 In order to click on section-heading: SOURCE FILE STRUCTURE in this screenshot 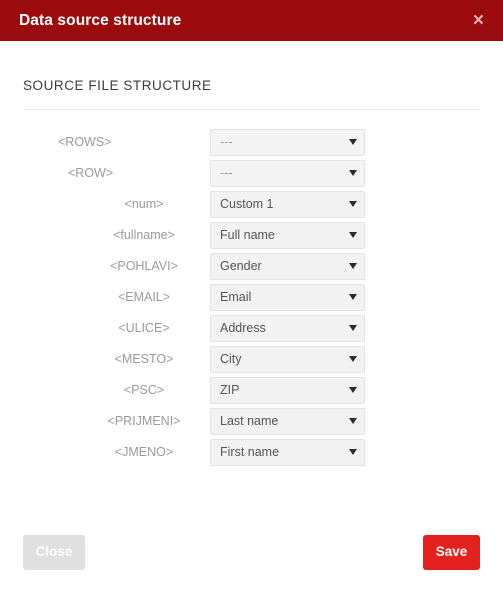, I will do `click(117, 85)`.